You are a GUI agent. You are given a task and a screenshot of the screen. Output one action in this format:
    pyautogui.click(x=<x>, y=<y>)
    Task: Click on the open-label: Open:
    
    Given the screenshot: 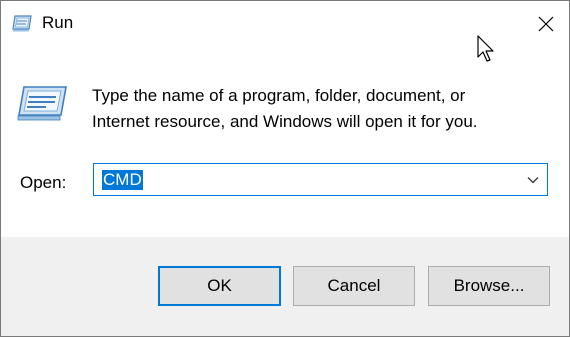 What is the action you would take?
    pyautogui.click(x=43, y=182)
    